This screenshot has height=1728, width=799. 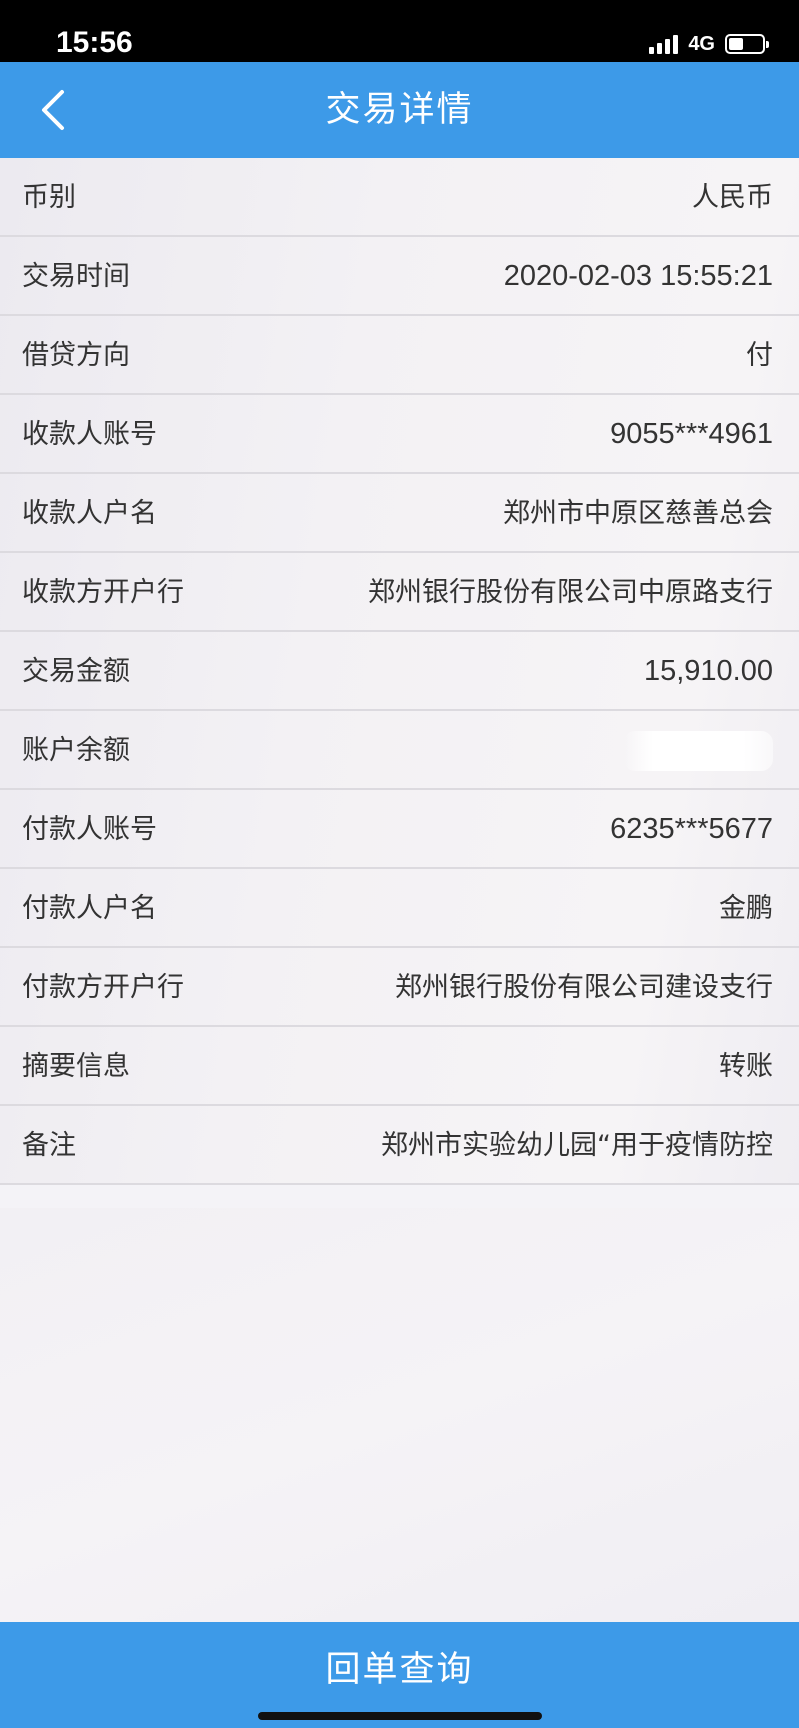 What do you see at coordinates (399, 1066) in the screenshot?
I see `detail-row-summary: 摘要信息 转账` at bounding box center [399, 1066].